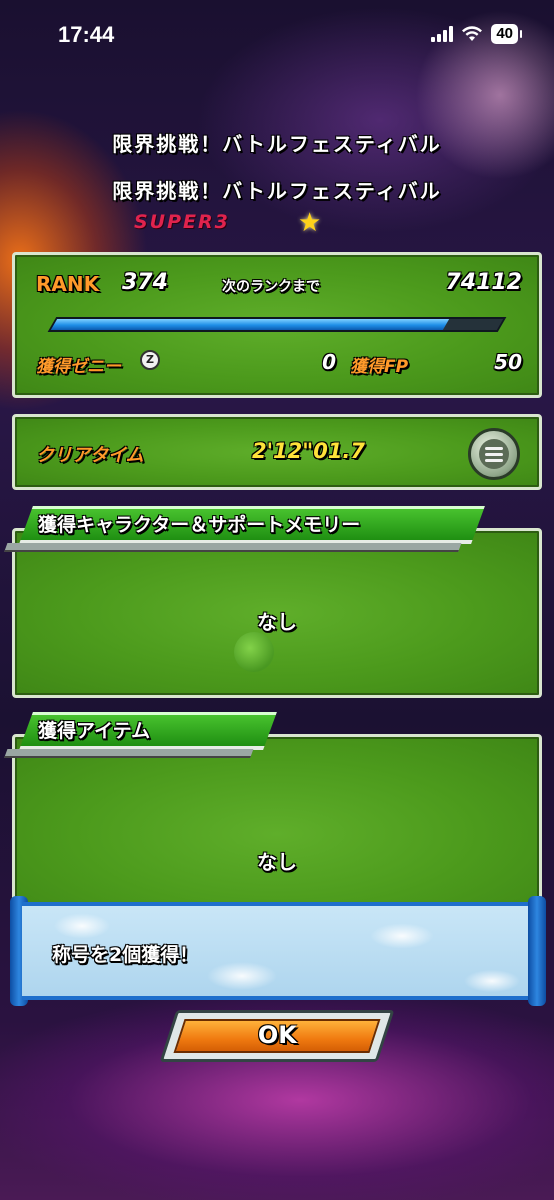 The image size is (554, 1200). What do you see at coordinates (442, 34) in the screenshot?
I see `cellular-signal-icon` at bounding box center [442, 34].